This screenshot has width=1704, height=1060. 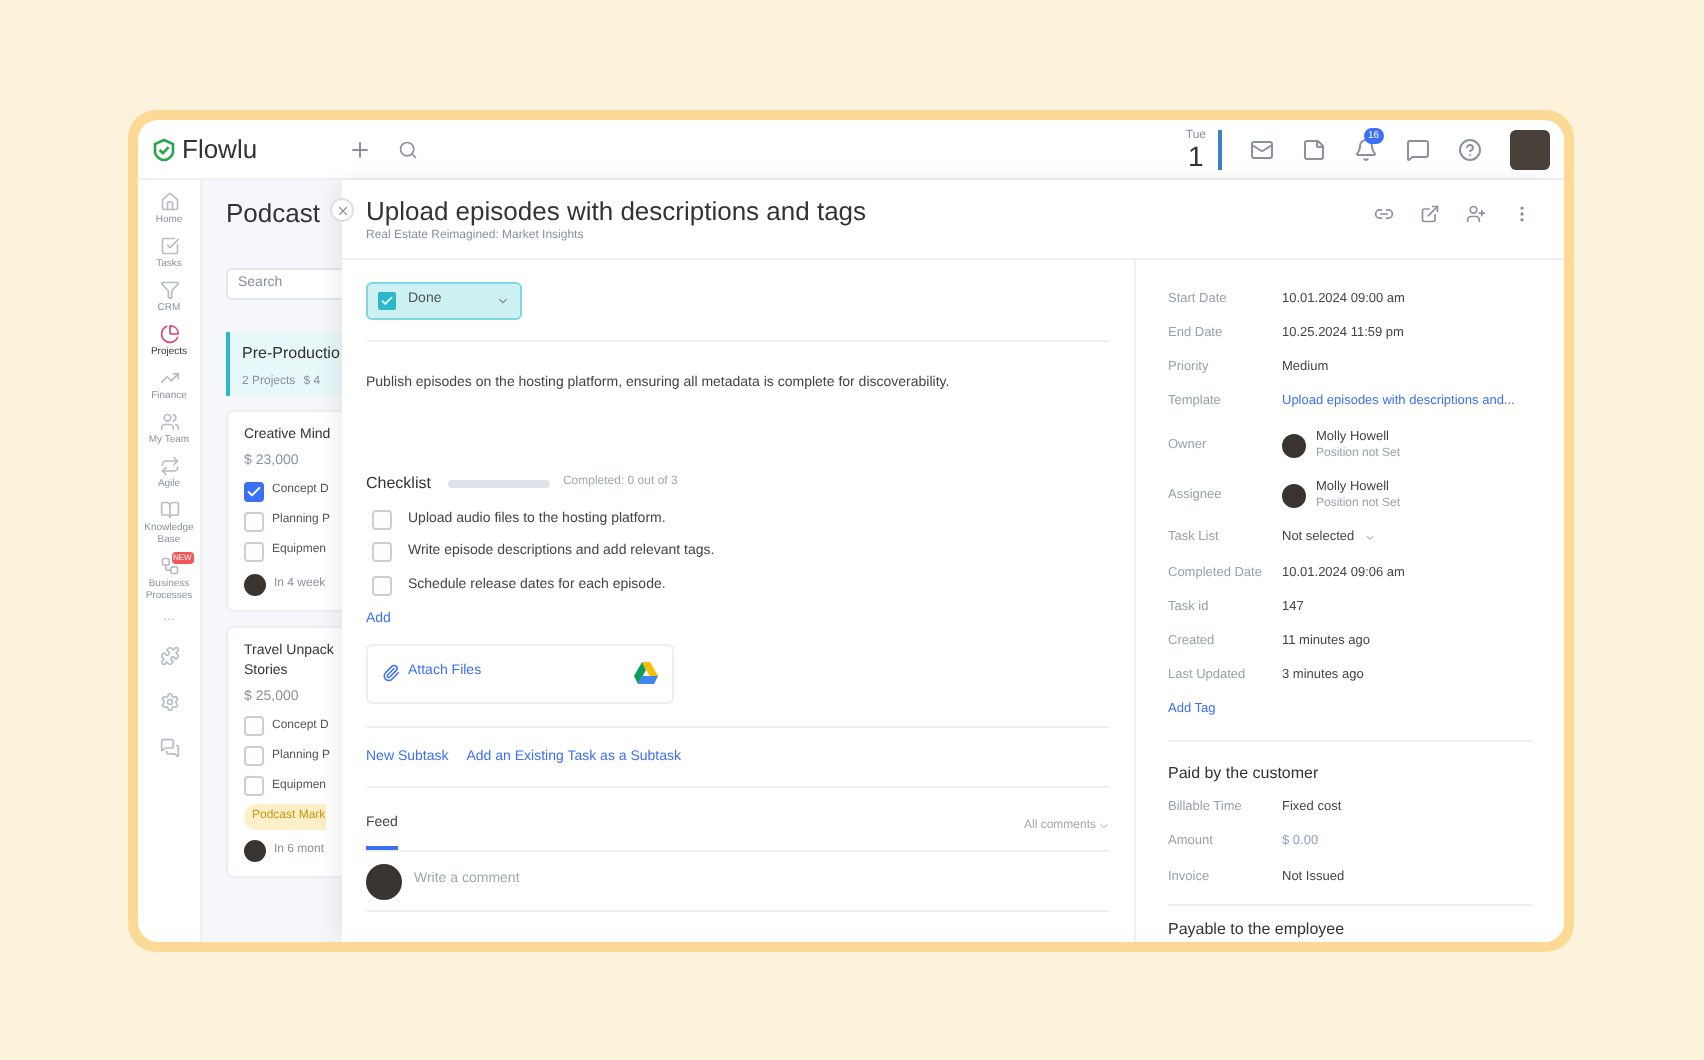 I want to click on chat-icon, so click(x=1418, y=149).